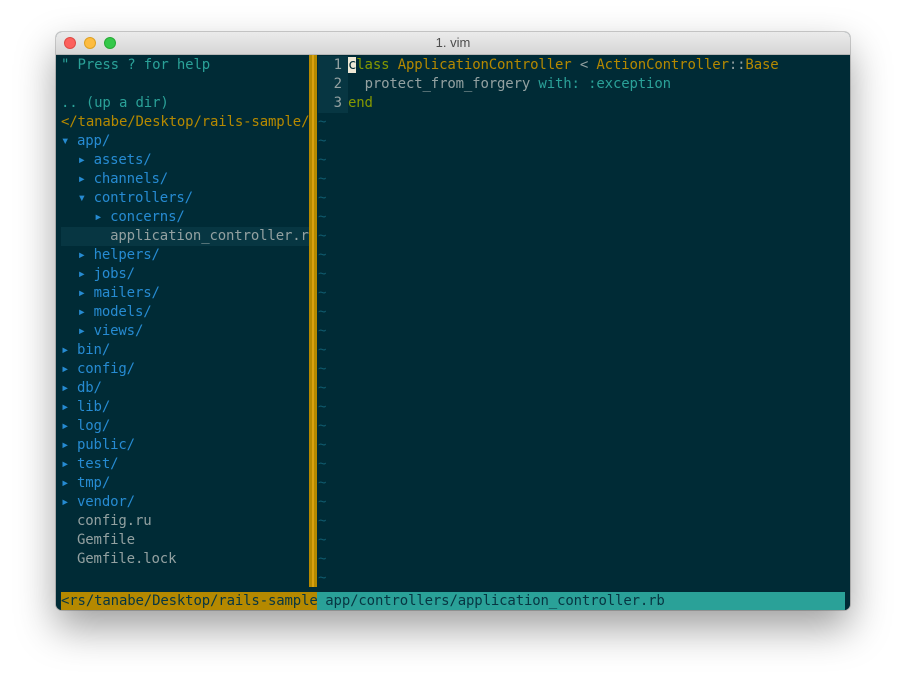  I want to click on tree-entry-name: jobs/, so click(114, 274).